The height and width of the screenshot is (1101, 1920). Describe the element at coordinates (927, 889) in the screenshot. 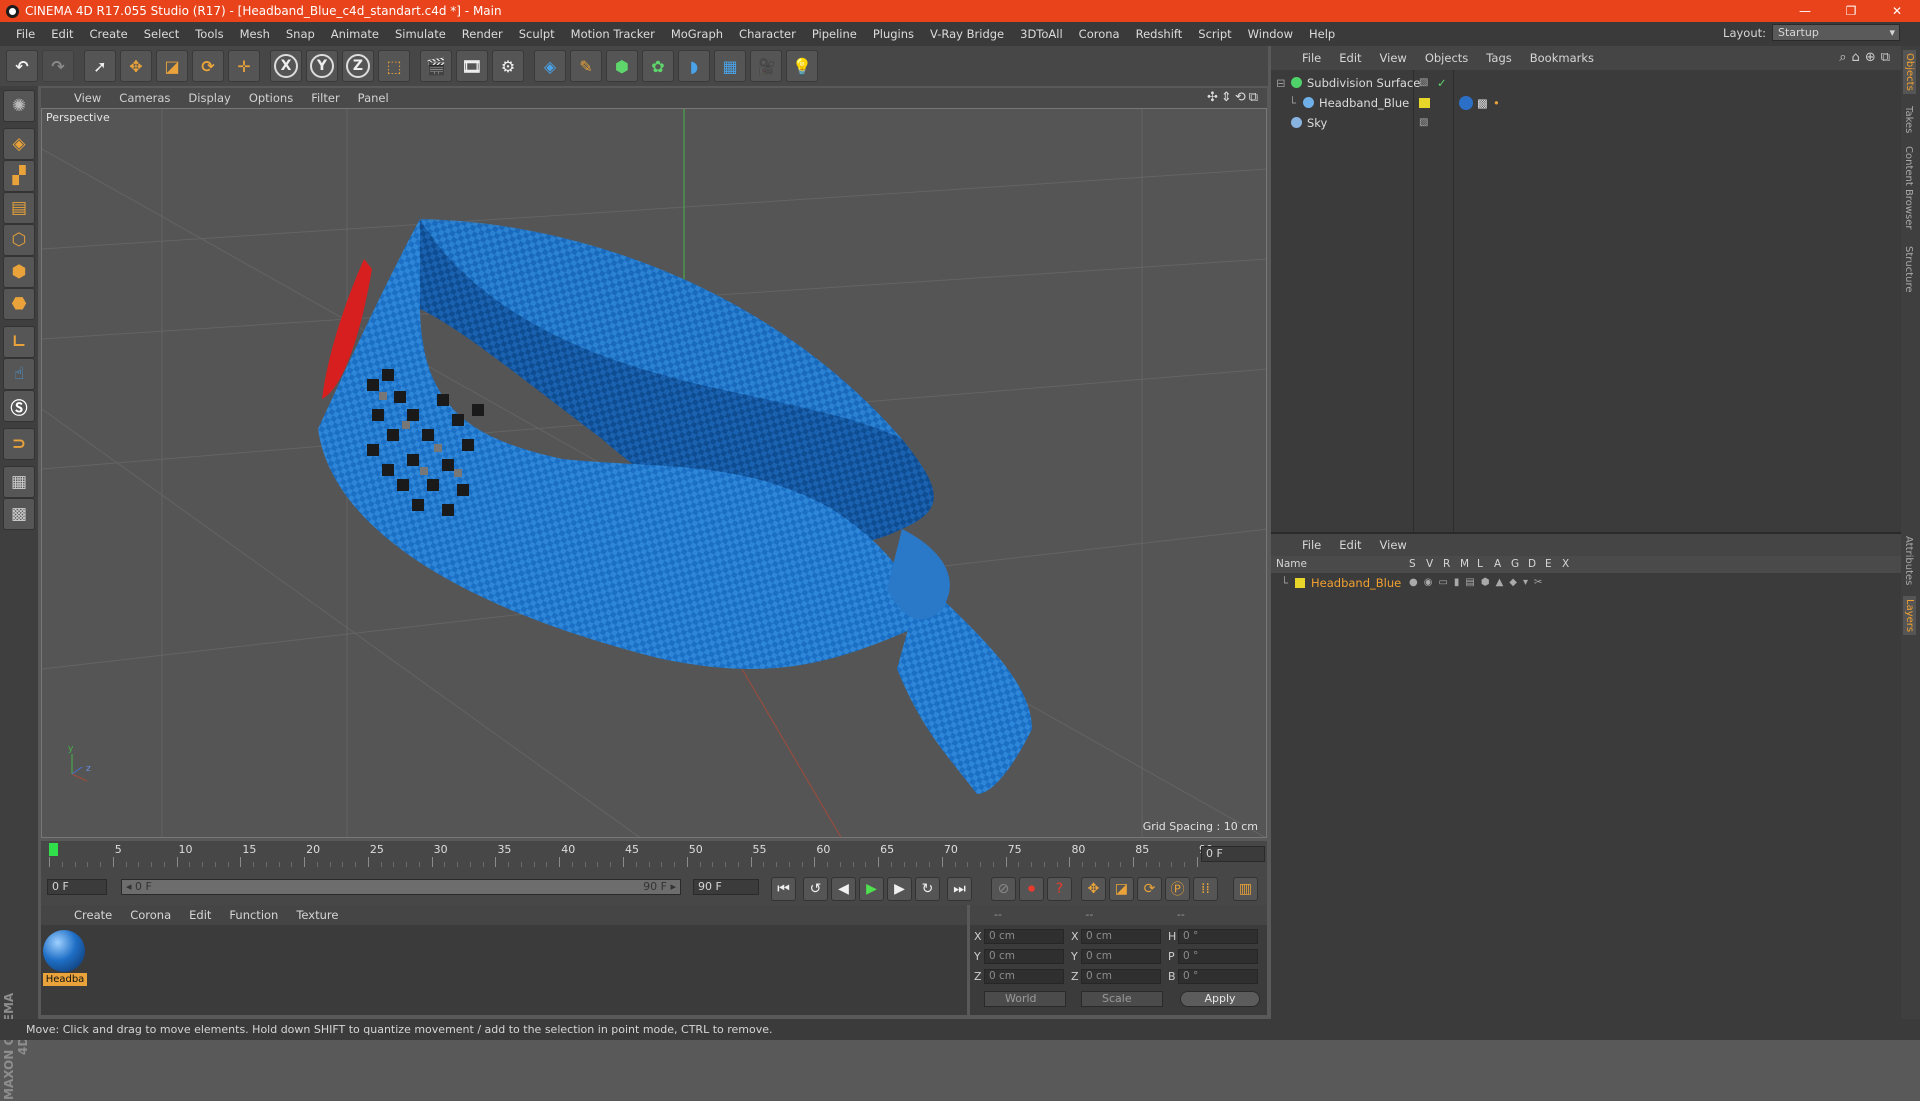

I see `next-key-icon: ↻` at that location.